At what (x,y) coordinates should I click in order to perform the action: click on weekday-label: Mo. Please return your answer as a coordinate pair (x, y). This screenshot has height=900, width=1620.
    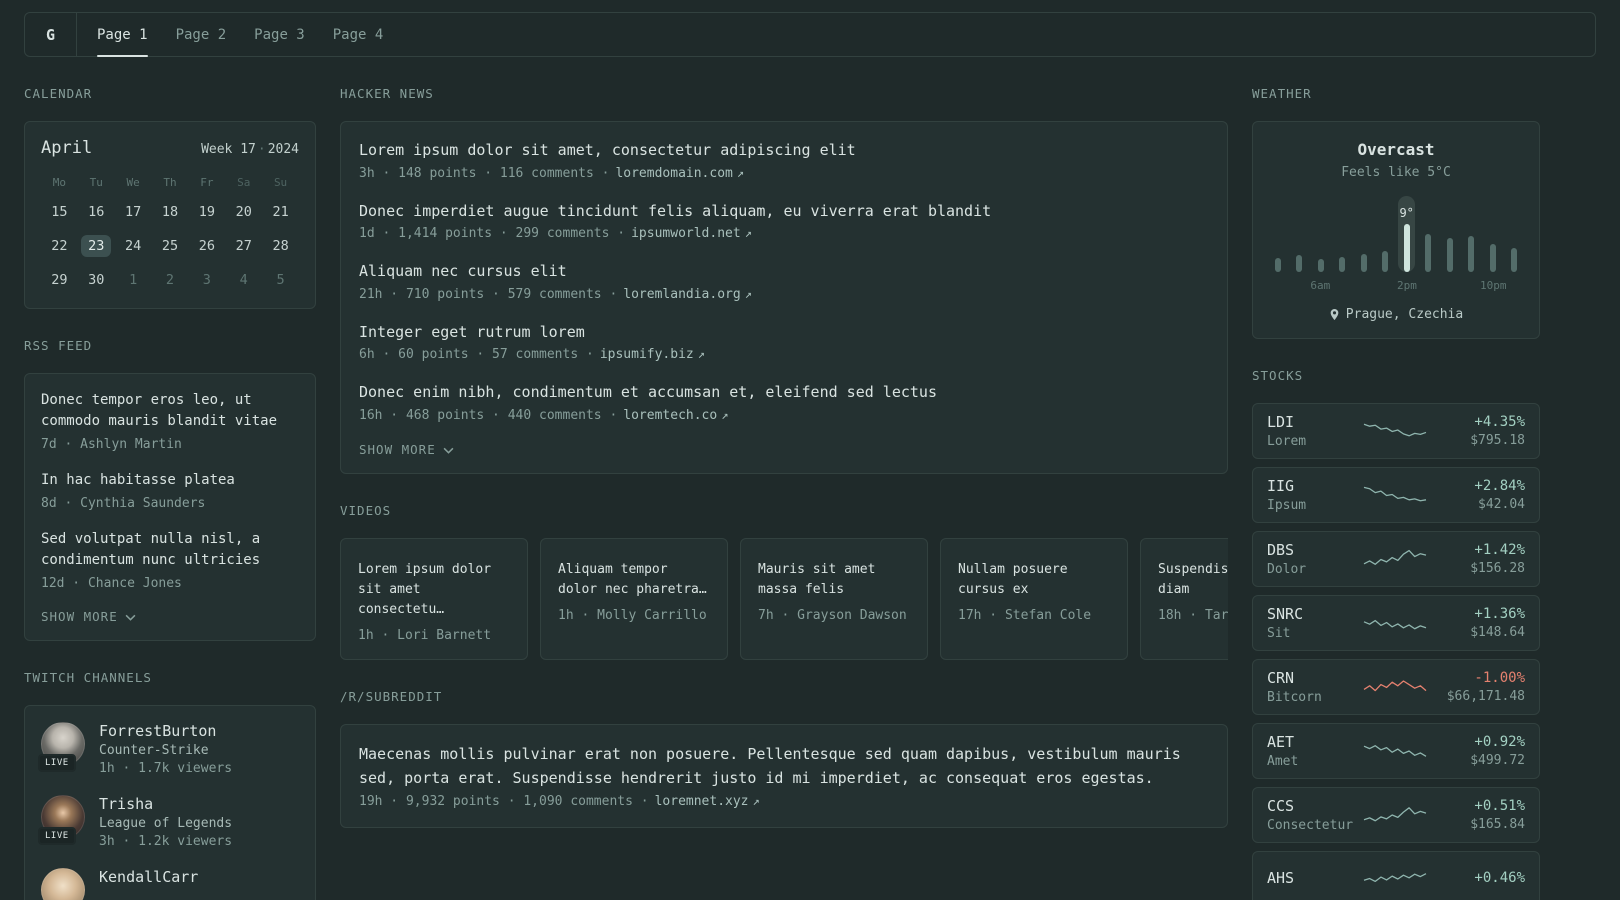
    Looking at the image, I should click on (59, 182).